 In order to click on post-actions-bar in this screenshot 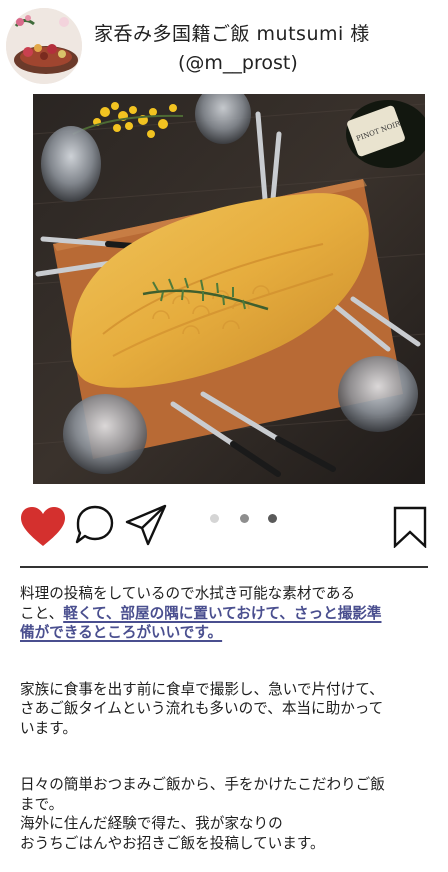, I will do `click(224, 524)`.